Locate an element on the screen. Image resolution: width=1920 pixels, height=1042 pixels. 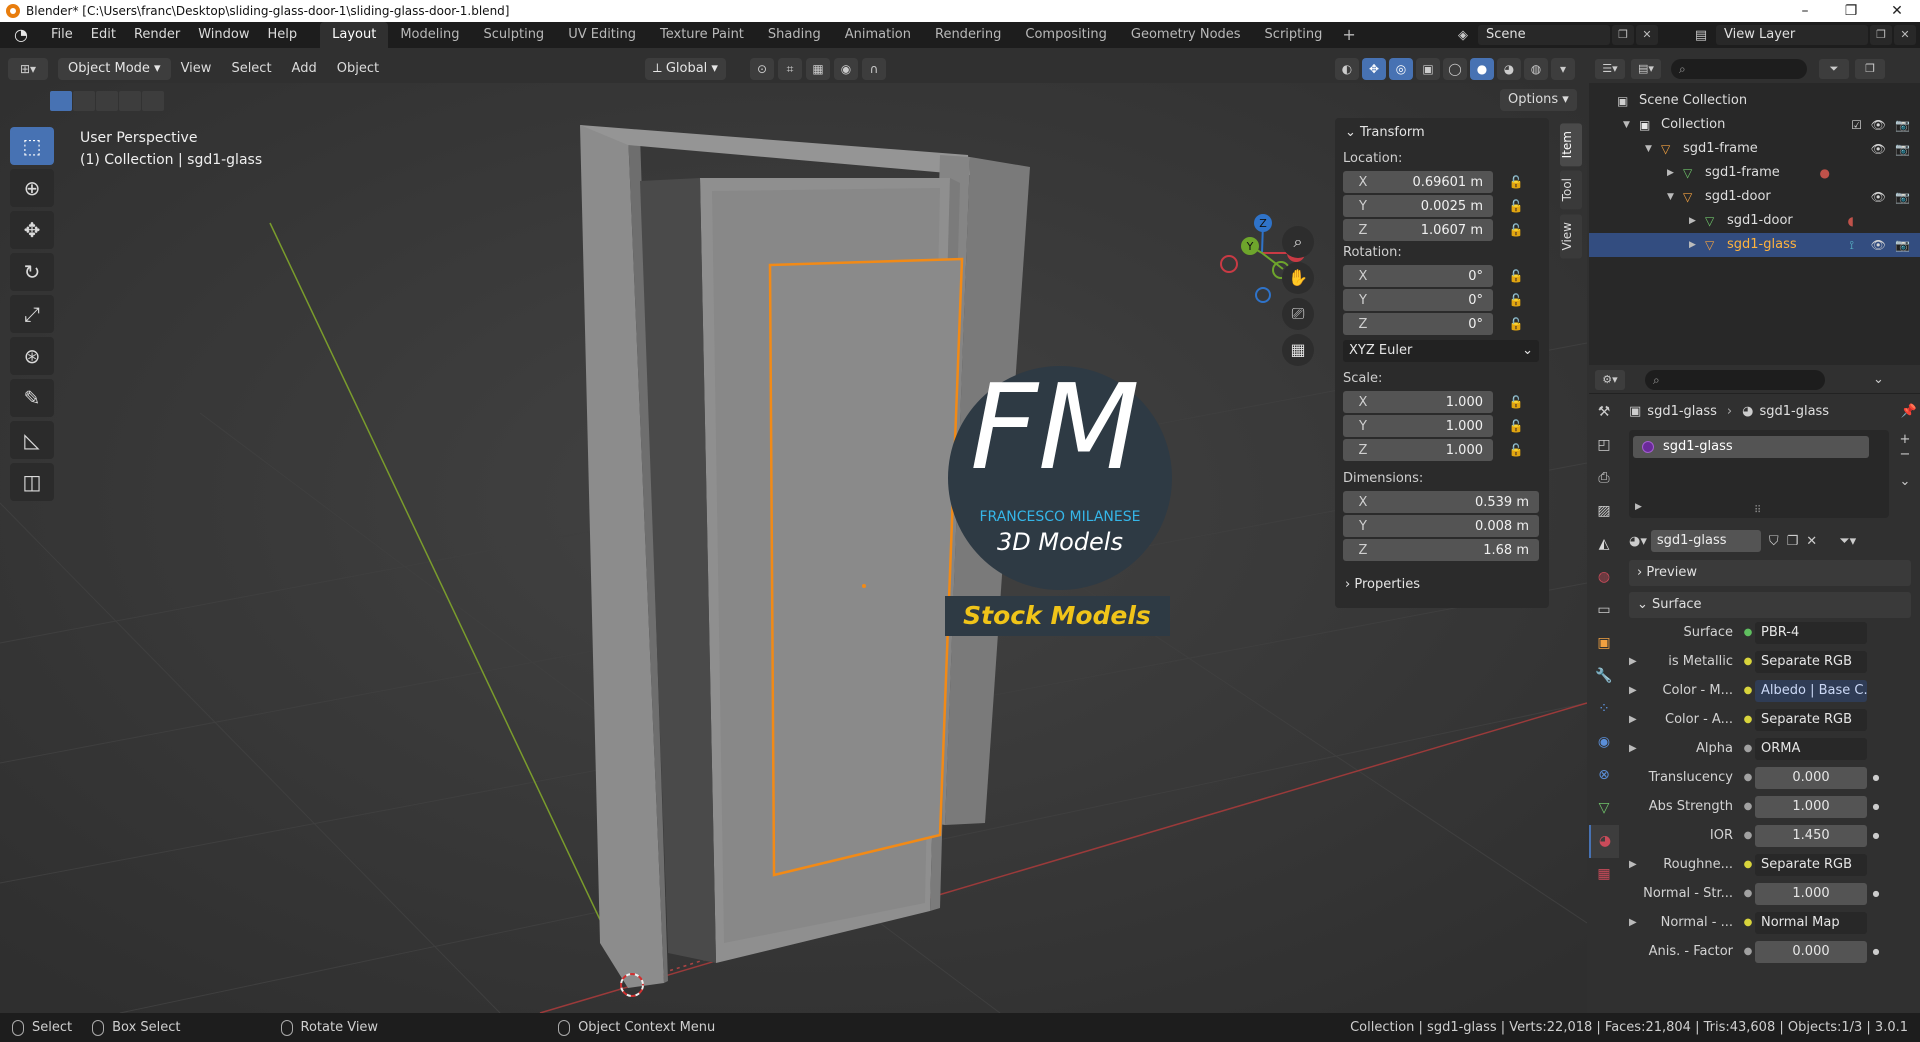
pivot-icon: ⊙ is located at coordinates (762, 69).